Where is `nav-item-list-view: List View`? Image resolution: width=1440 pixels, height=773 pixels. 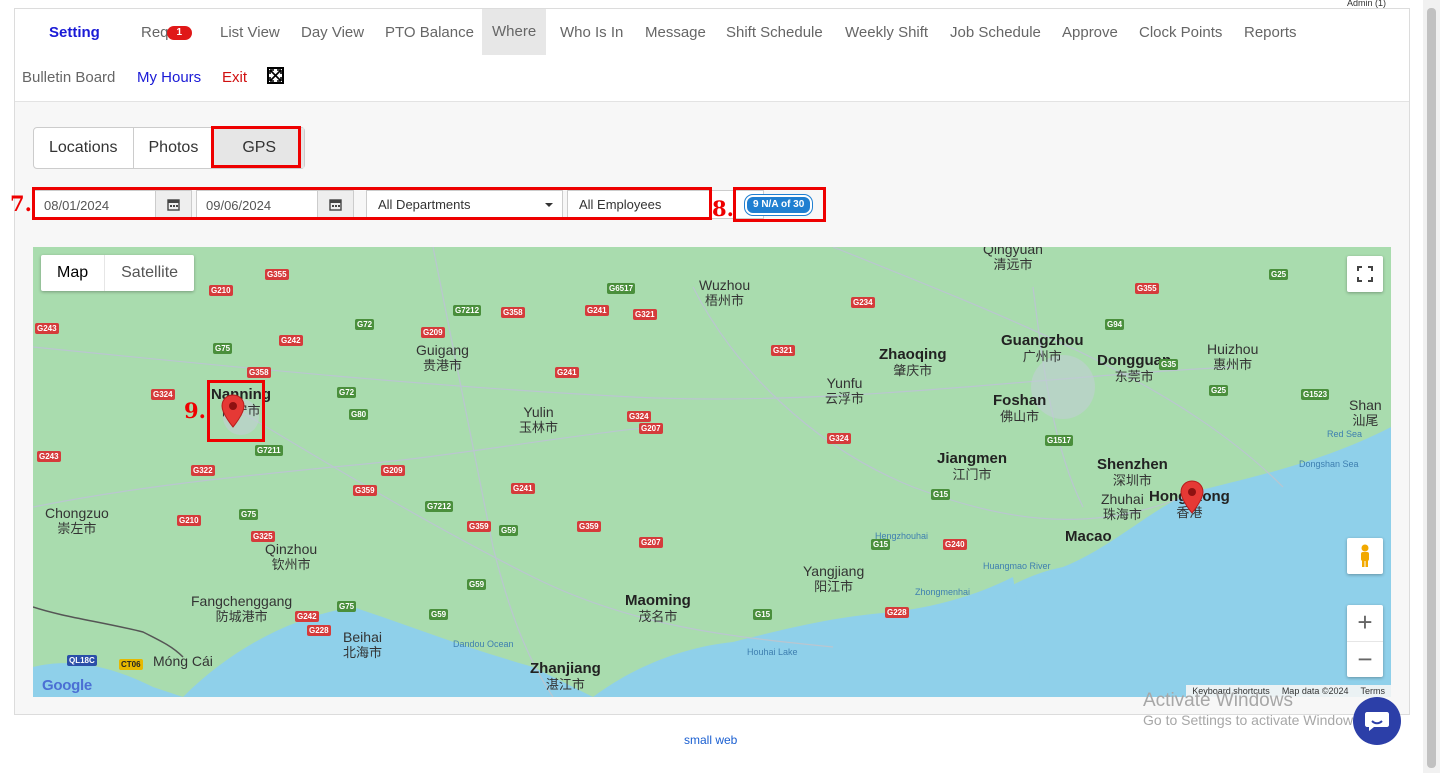 nav-item-list-view: List View is located at coordinates (250, 33).